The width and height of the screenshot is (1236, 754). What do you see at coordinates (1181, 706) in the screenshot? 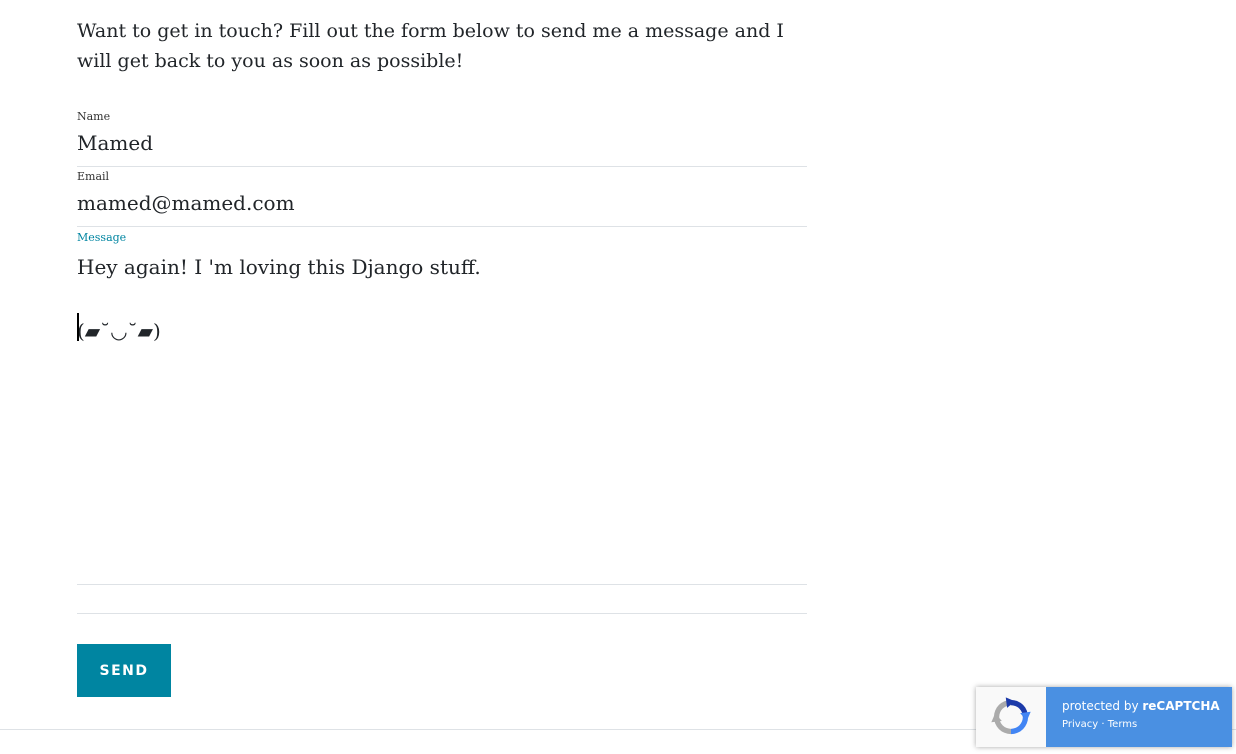
I see `recaptcha-brand: reCAPTCHA` at bounding box center [1181, 706].